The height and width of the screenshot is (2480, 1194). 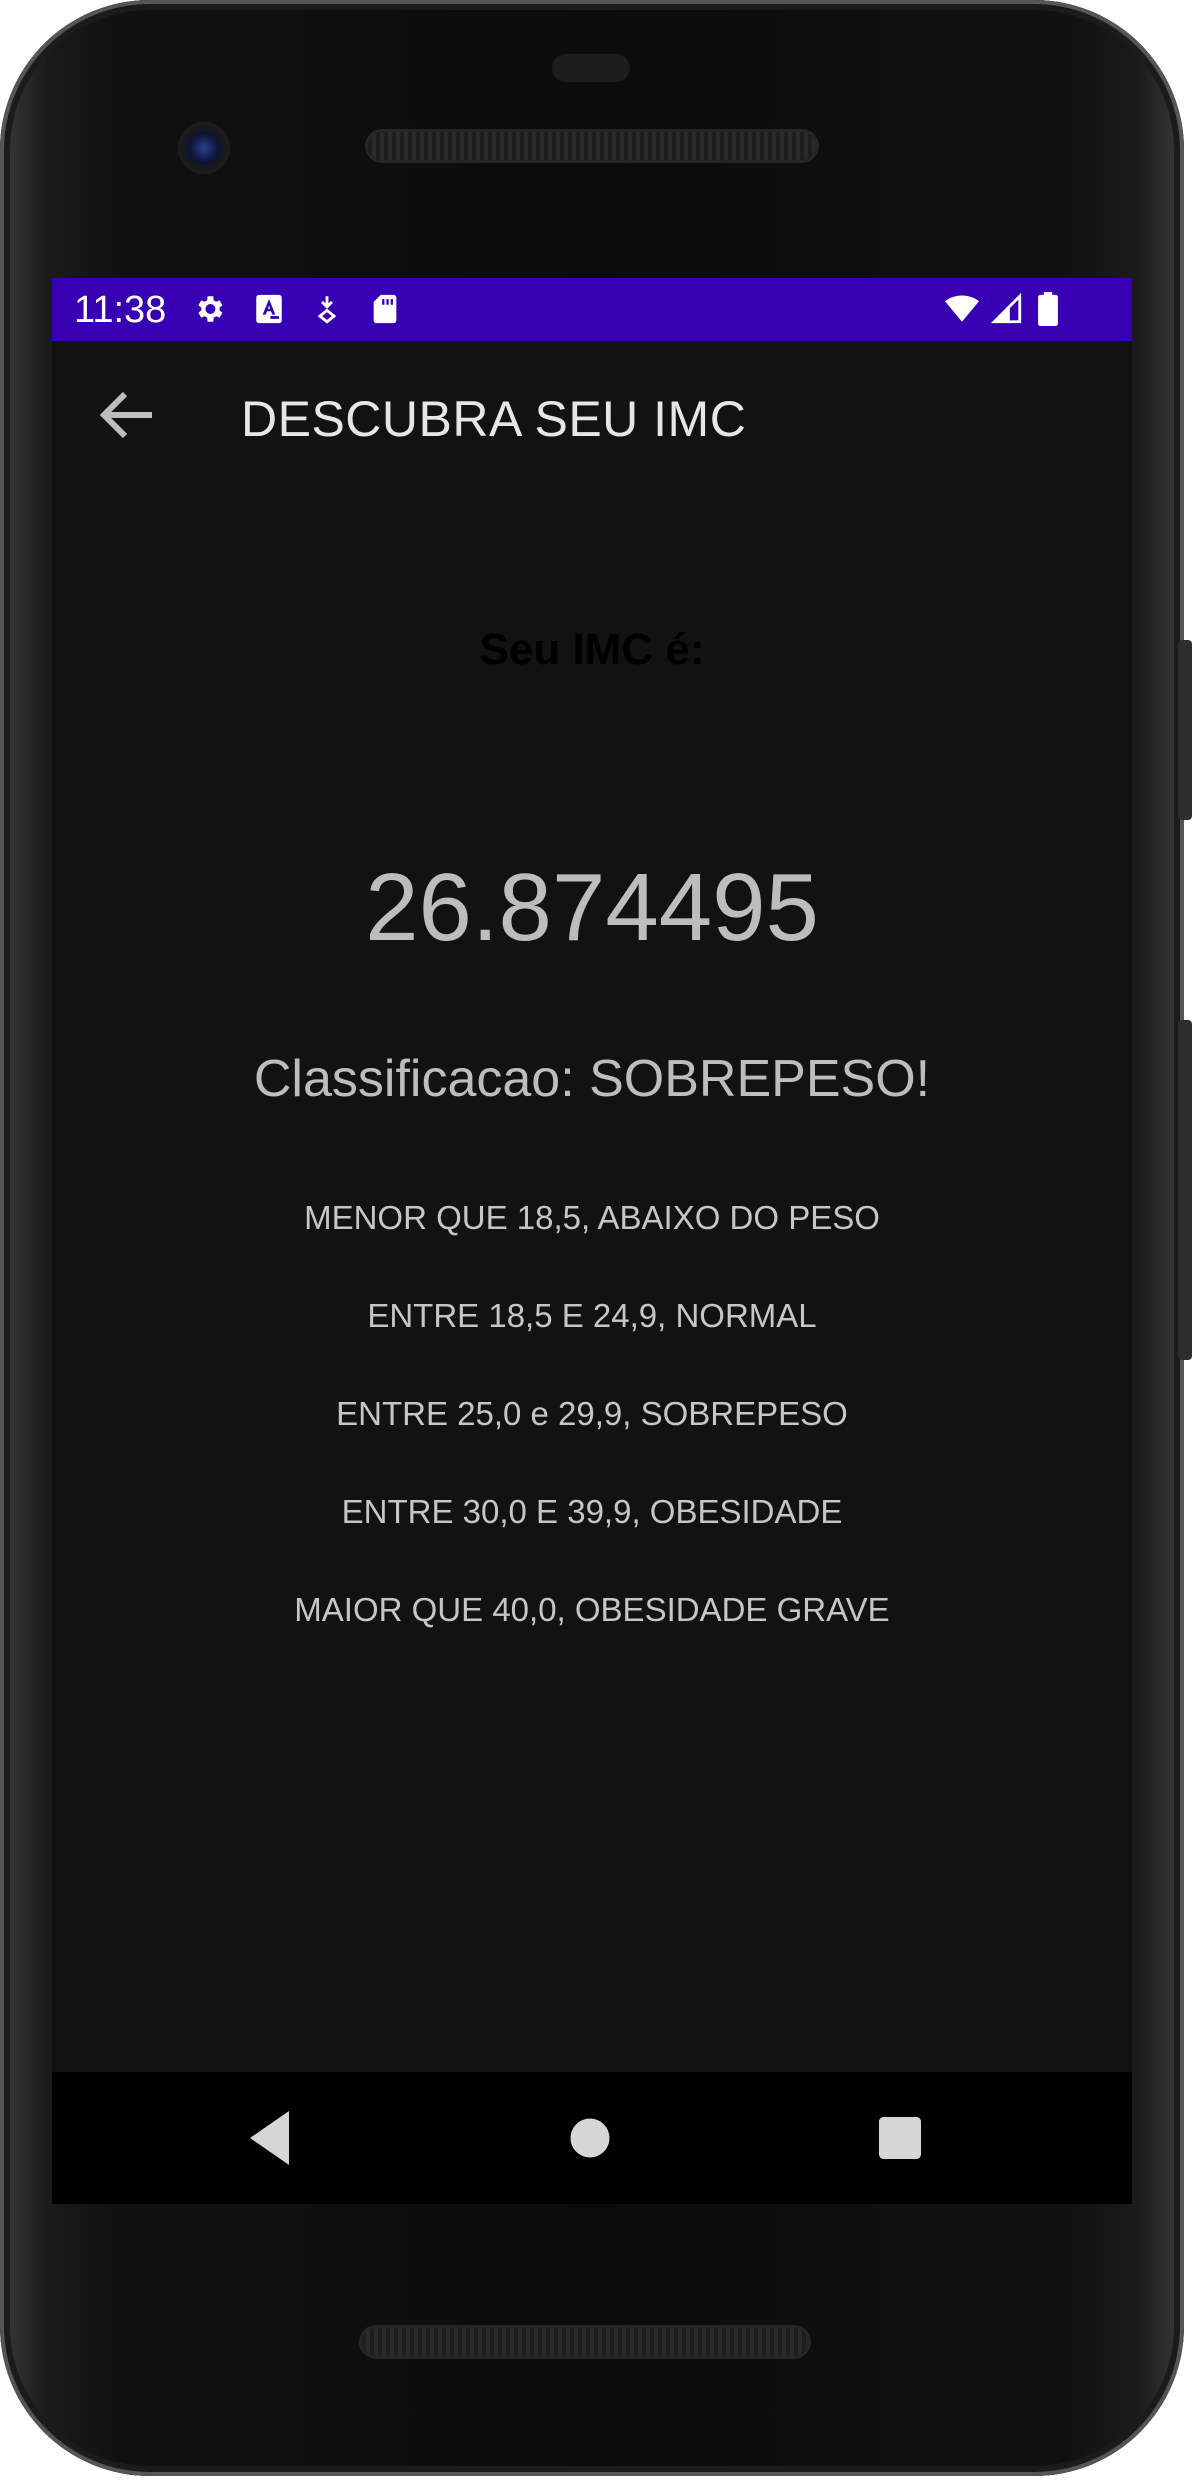 What do you see at coordinates (1185, 730) in the screenshot?
I see `power-button` at bounding box center [1185, 730].